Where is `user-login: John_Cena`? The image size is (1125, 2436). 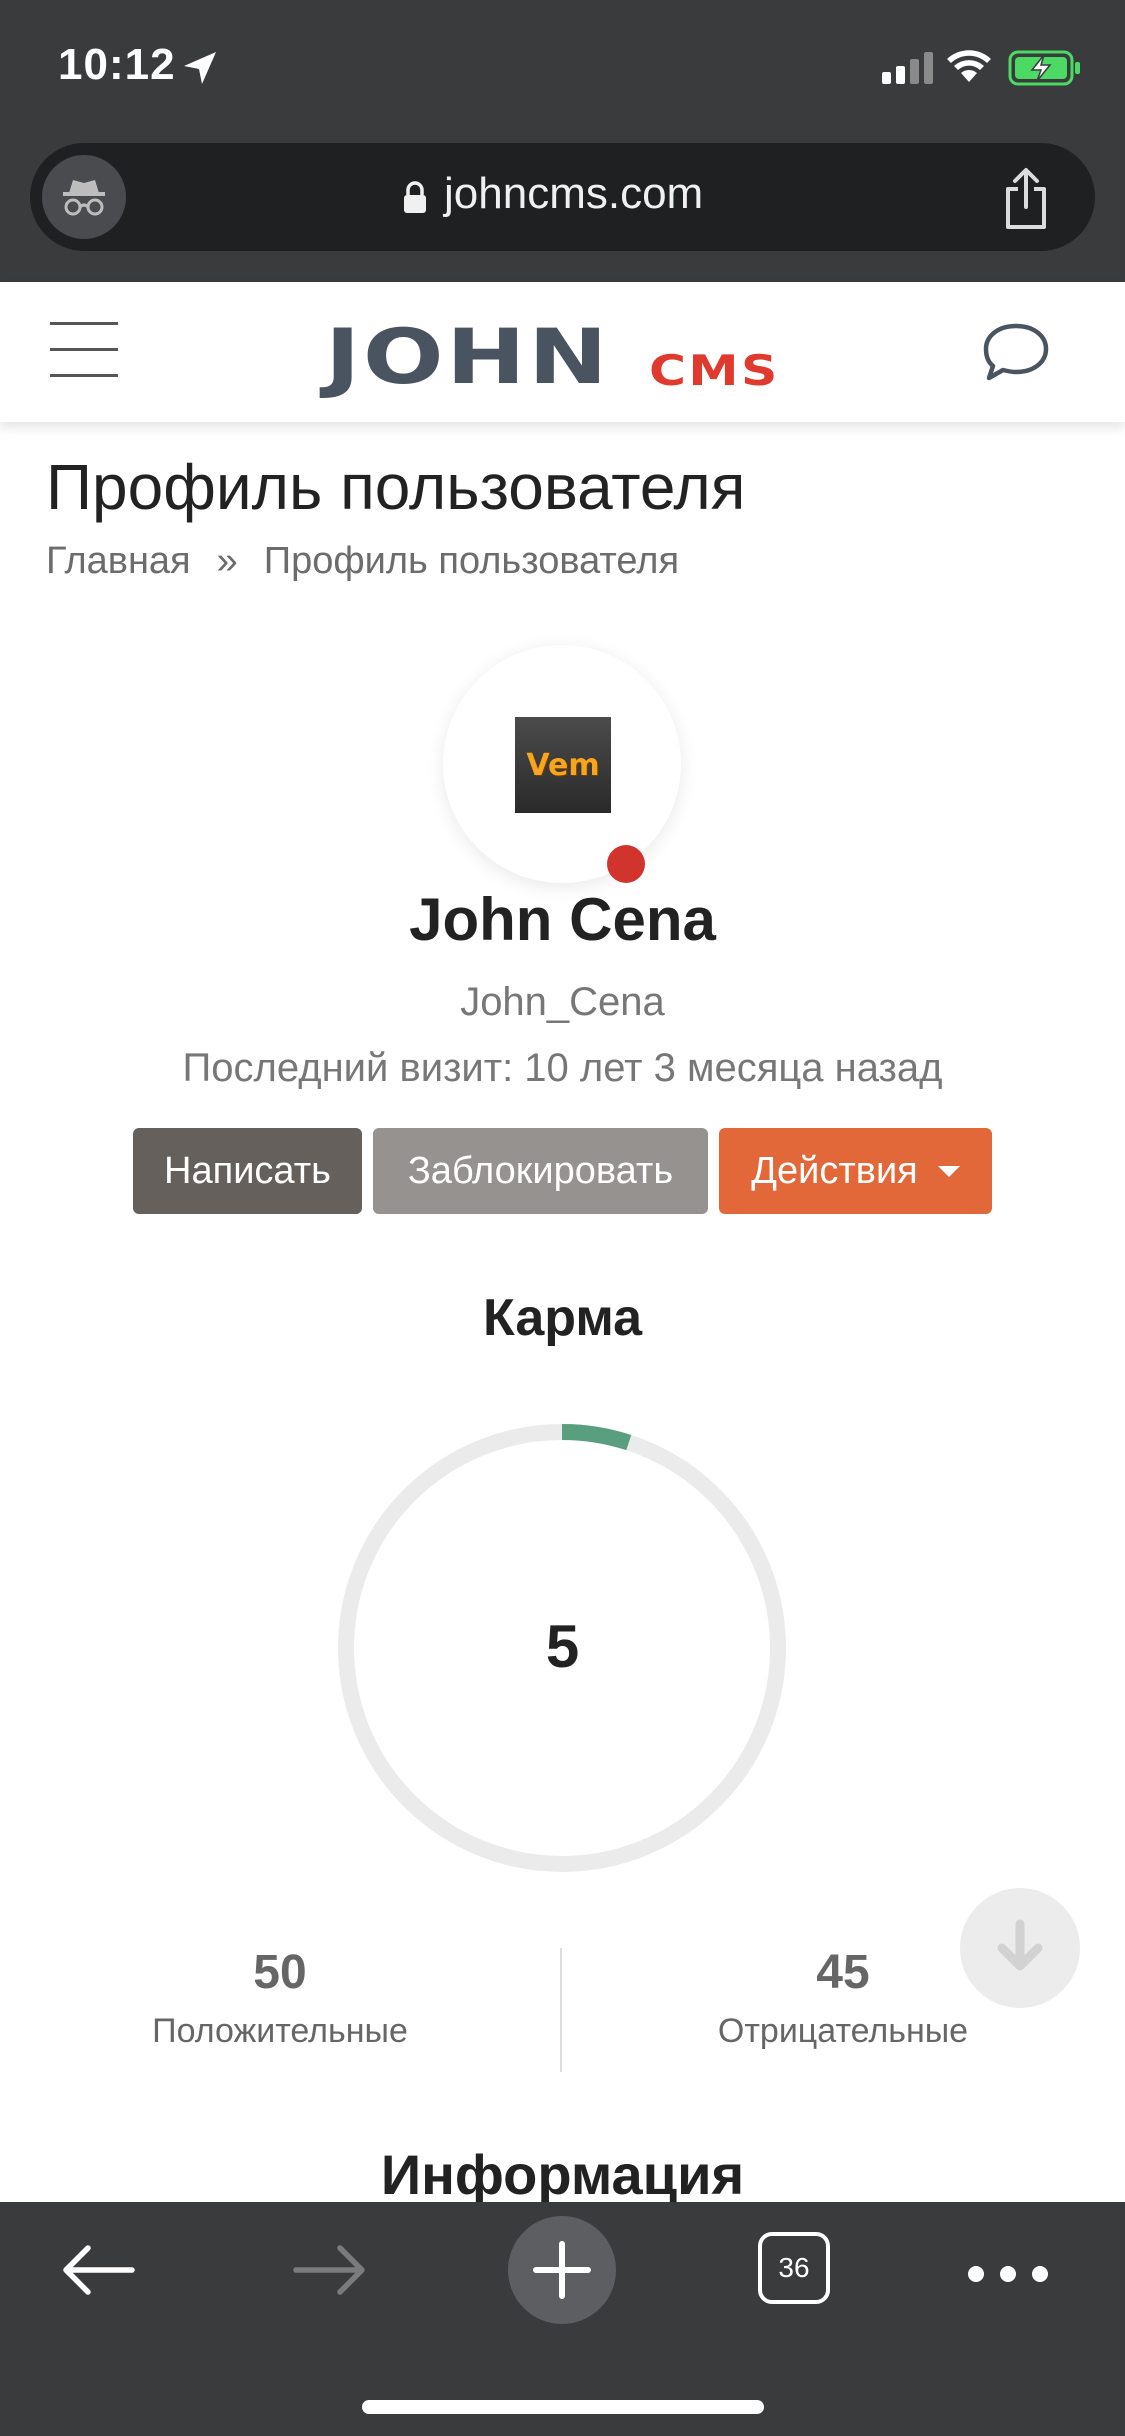 user-login: John_Cena is located at coordinates (562, 1002).